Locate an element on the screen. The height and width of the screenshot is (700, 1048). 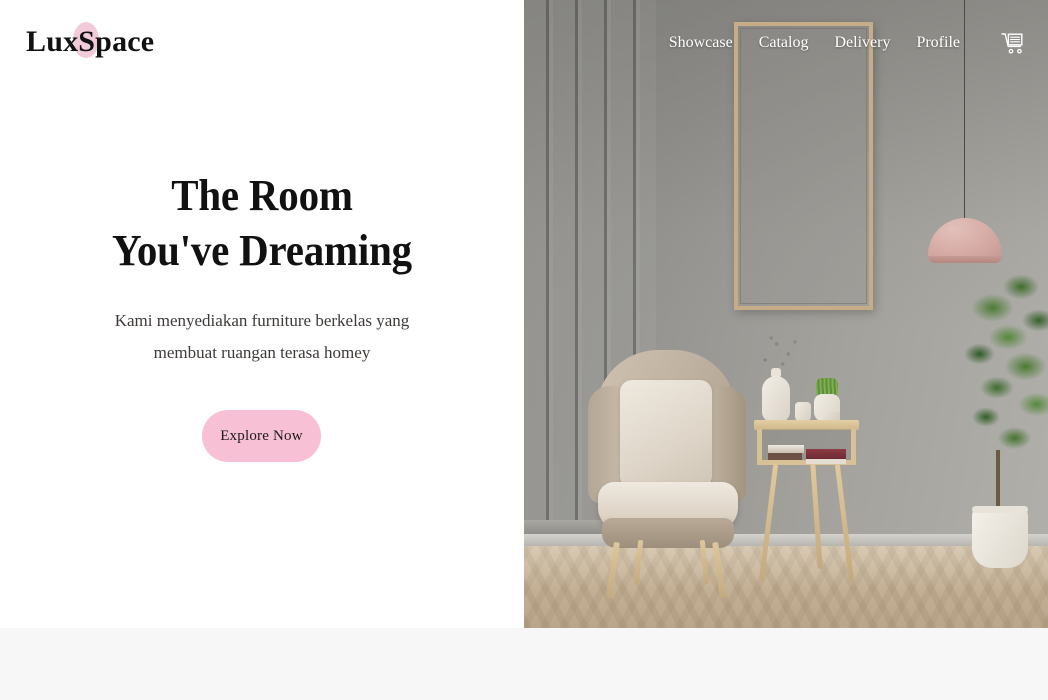
main-navigation: Showcase Catalog Delivery Profile is located at coordinates (786, 43).